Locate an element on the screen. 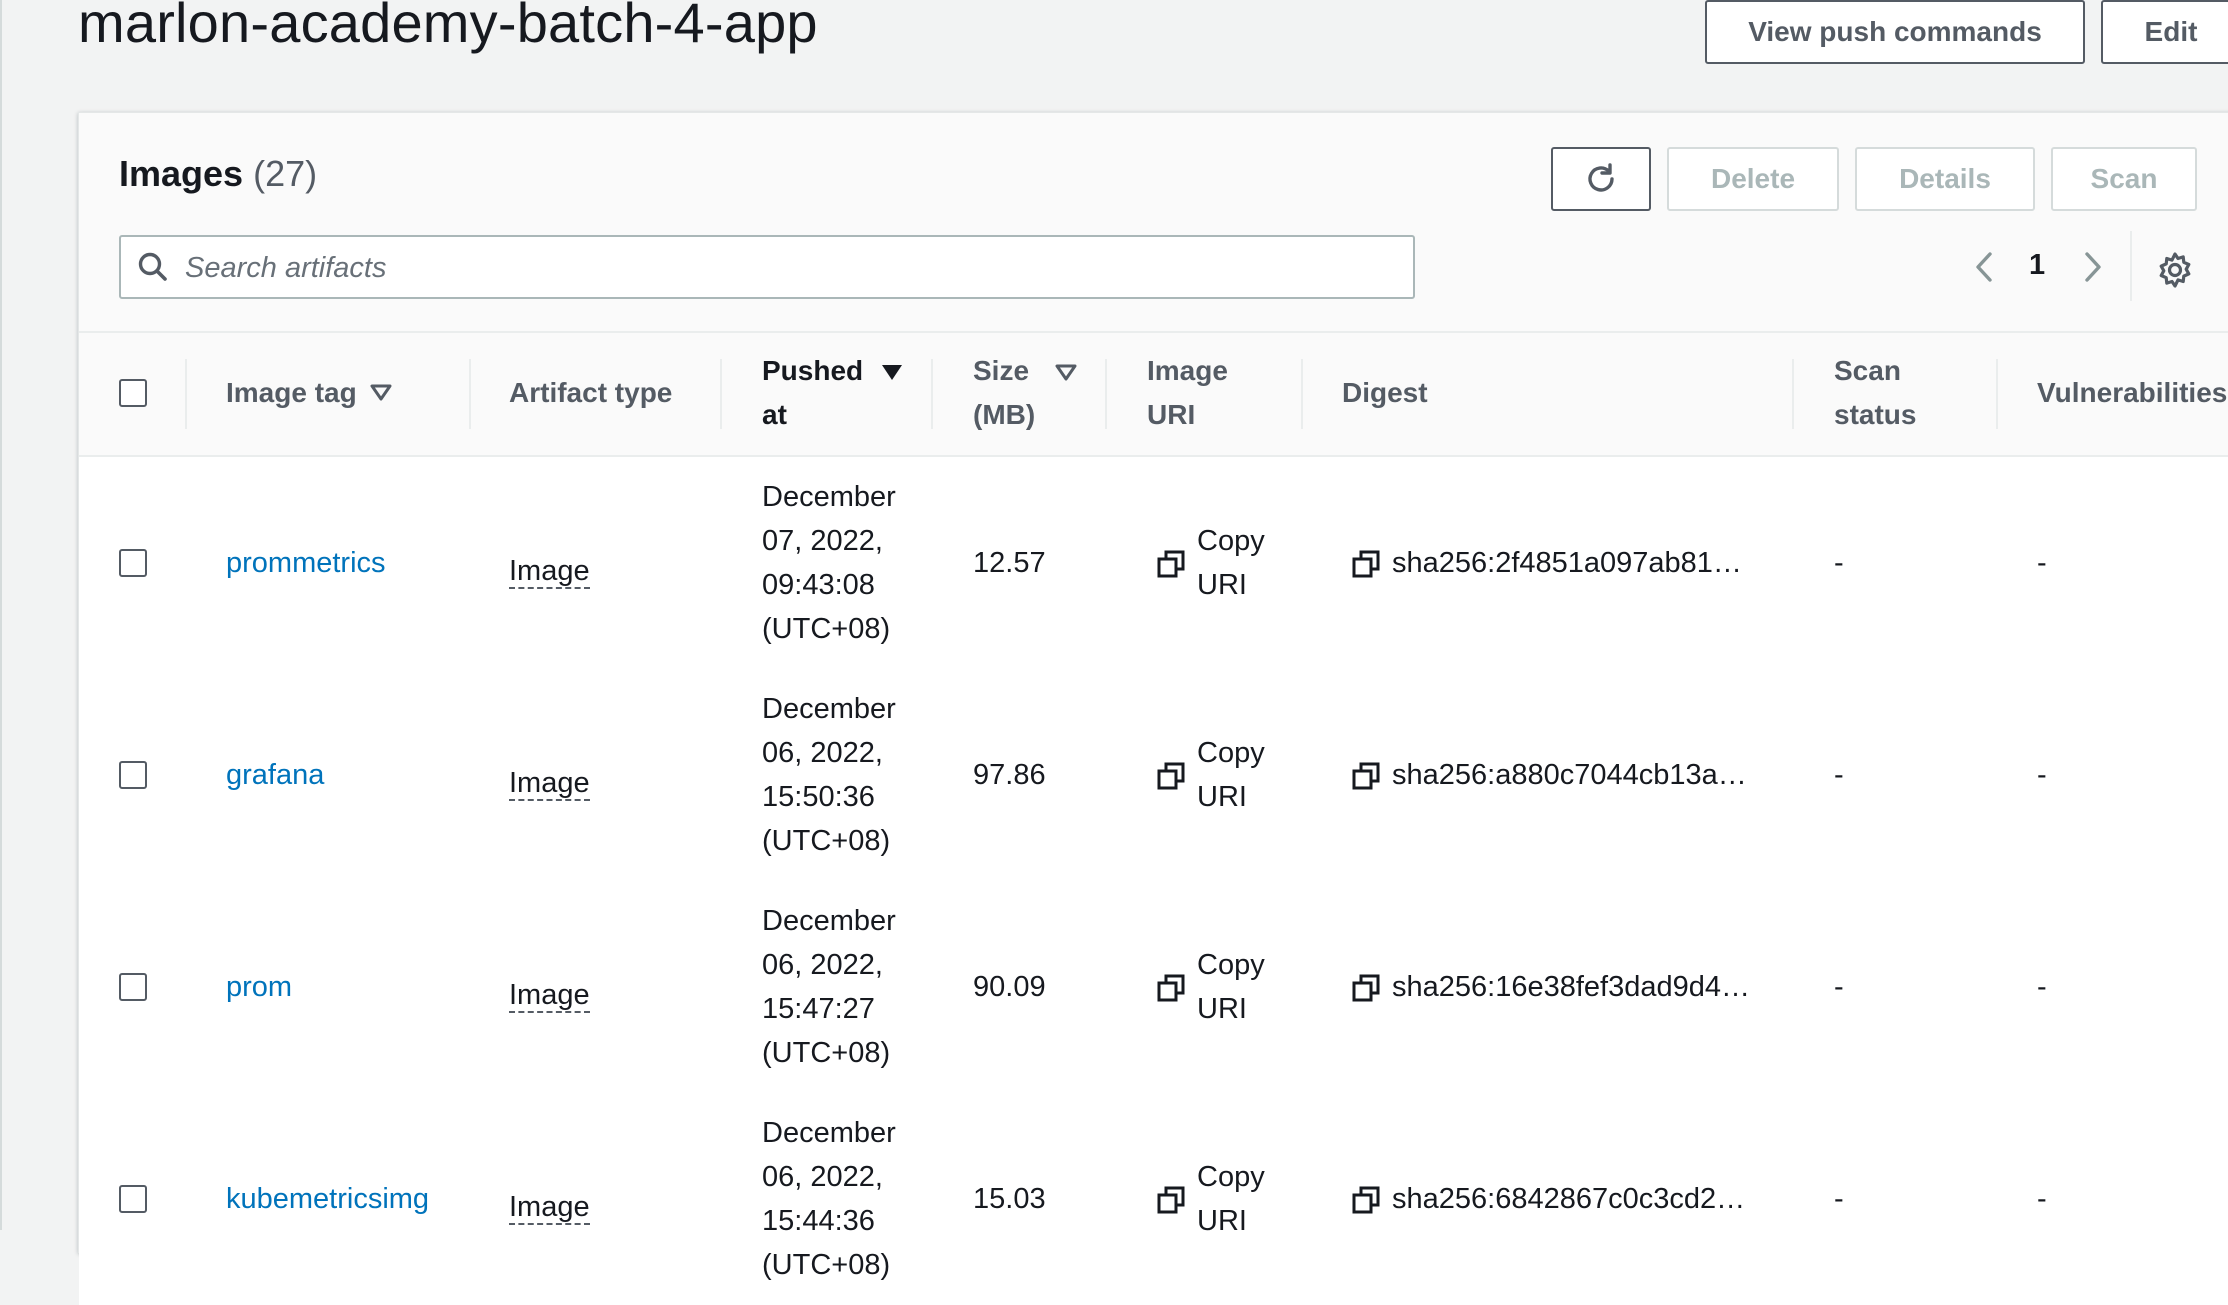  sort-descending-icon is located at coordinates (892, 373).